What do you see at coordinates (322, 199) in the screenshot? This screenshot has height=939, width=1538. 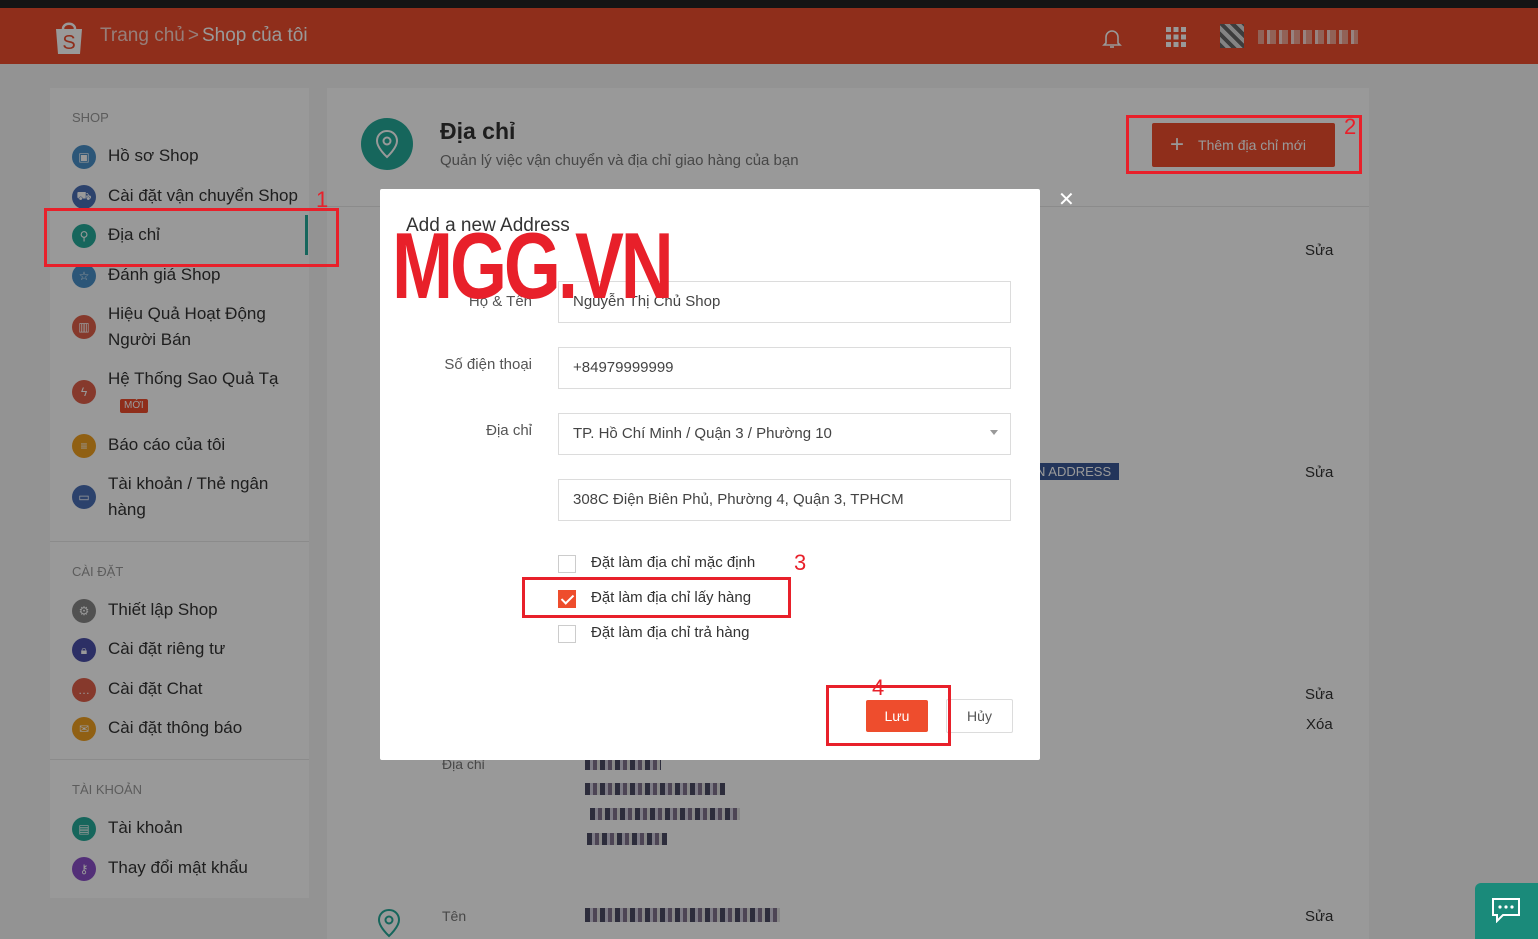 I see `annotation-number-1: 1` at bounding box center [322, 199].